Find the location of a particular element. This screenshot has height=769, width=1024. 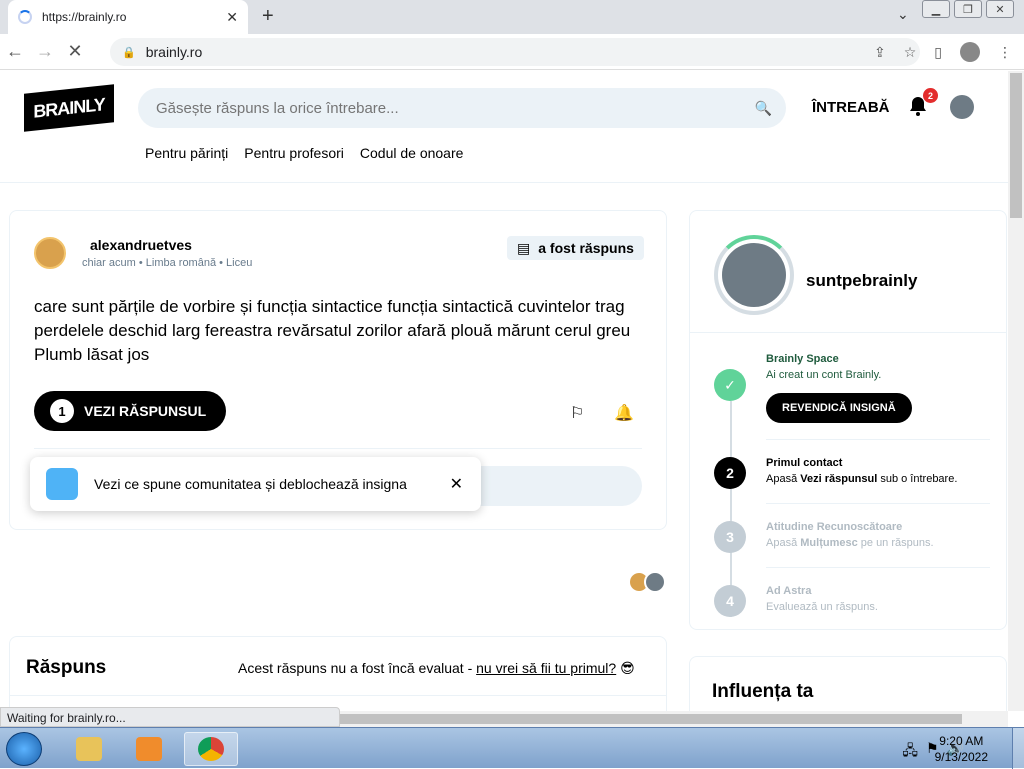

user-avatar is located at coordinates (962, 107).